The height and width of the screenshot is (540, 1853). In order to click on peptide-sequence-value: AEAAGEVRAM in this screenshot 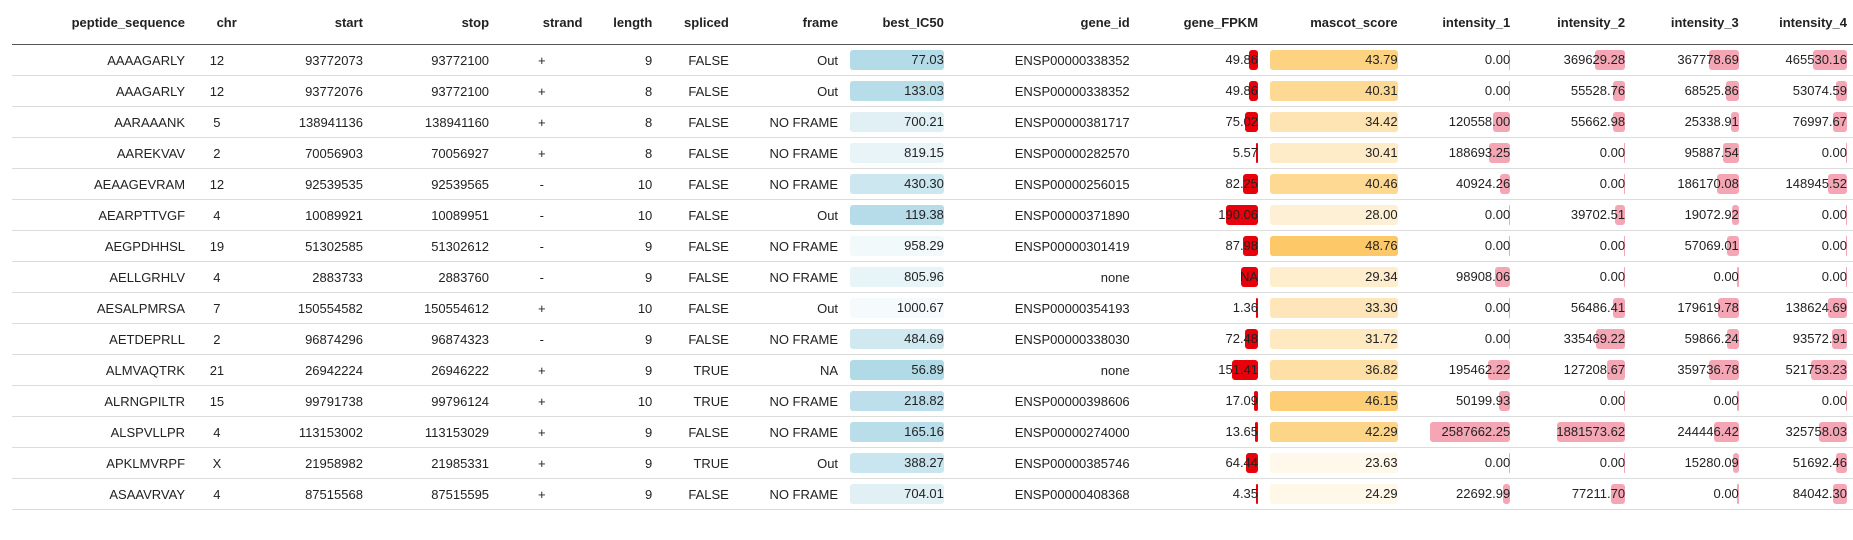, I will do `click(139, 184)`.